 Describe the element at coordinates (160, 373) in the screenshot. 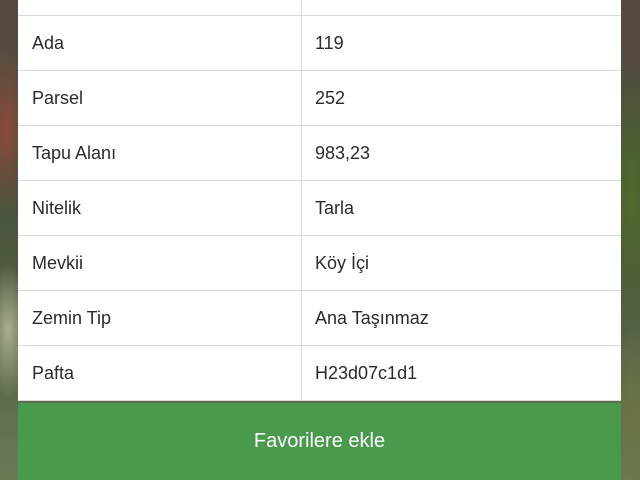

I see `row-label: Pafta` at that location.